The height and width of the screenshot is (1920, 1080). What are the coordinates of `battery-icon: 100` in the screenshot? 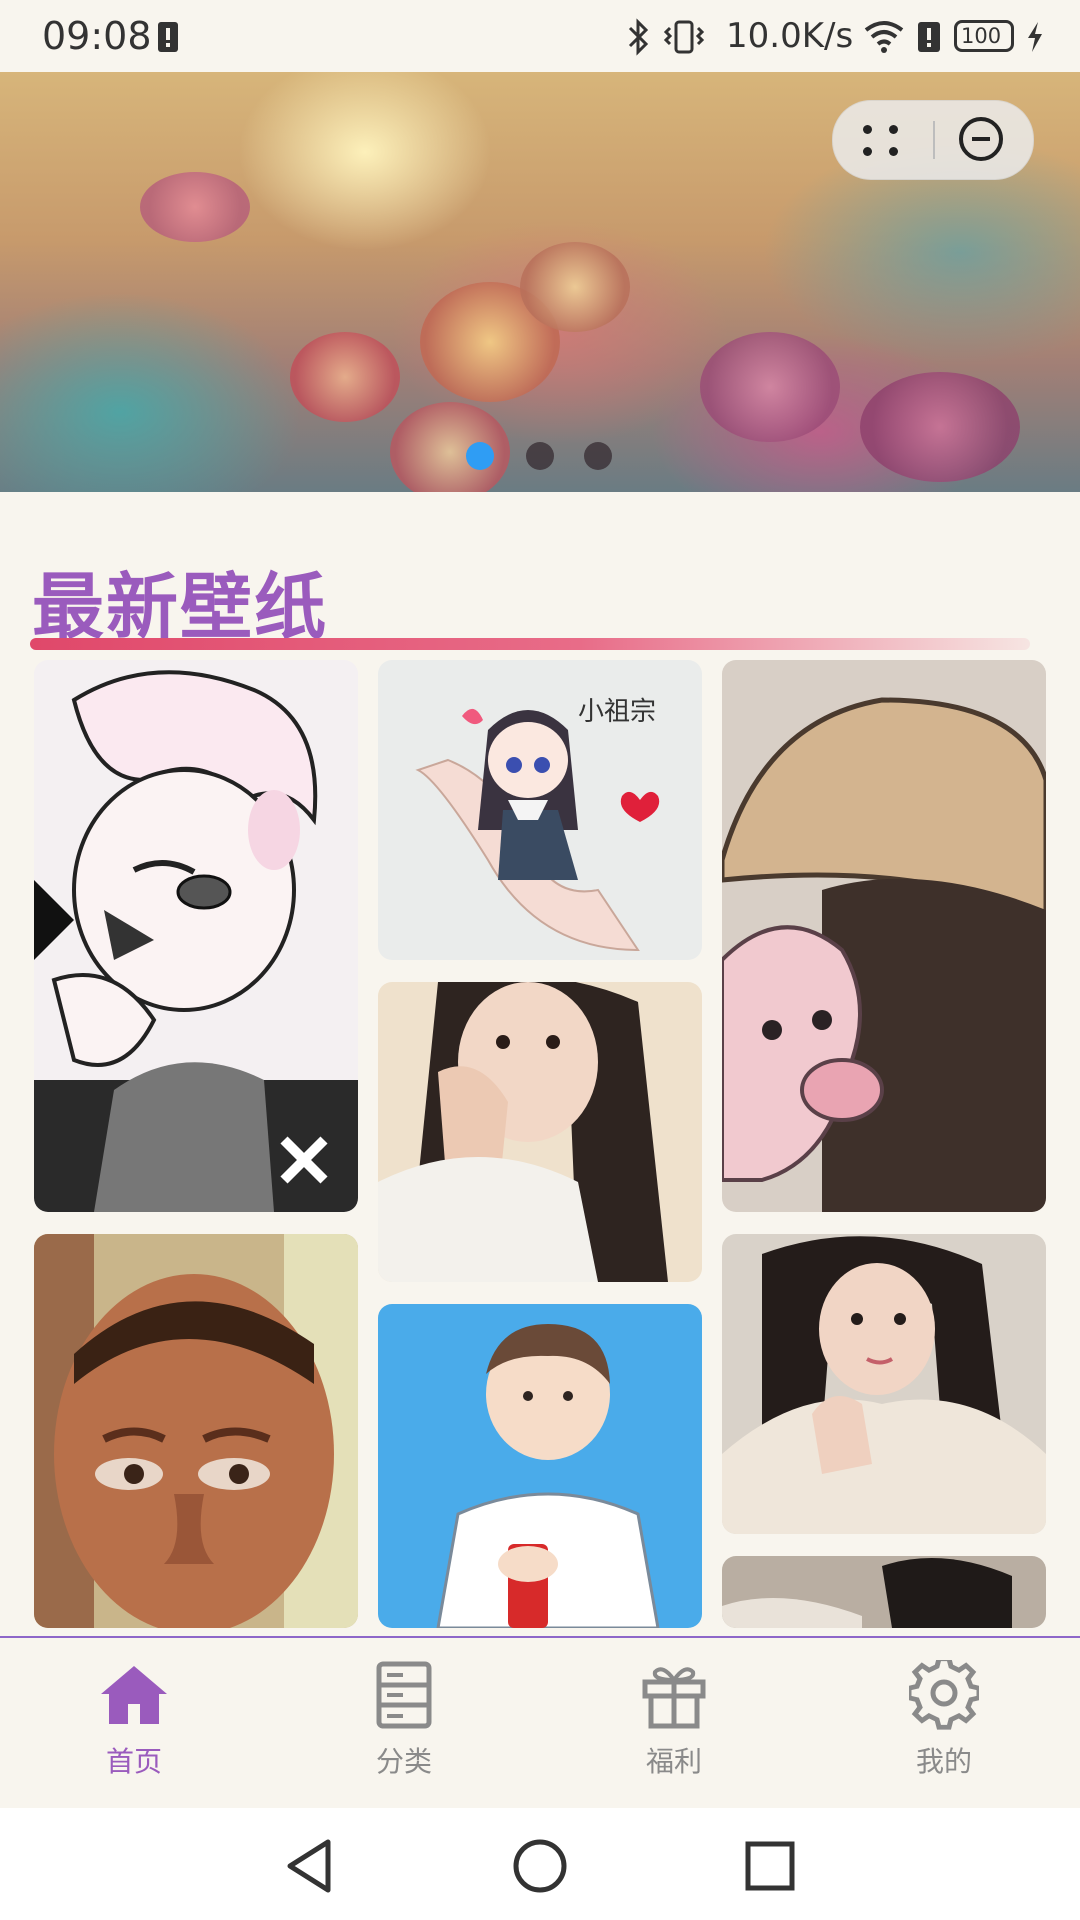 It's located at (984, 36).